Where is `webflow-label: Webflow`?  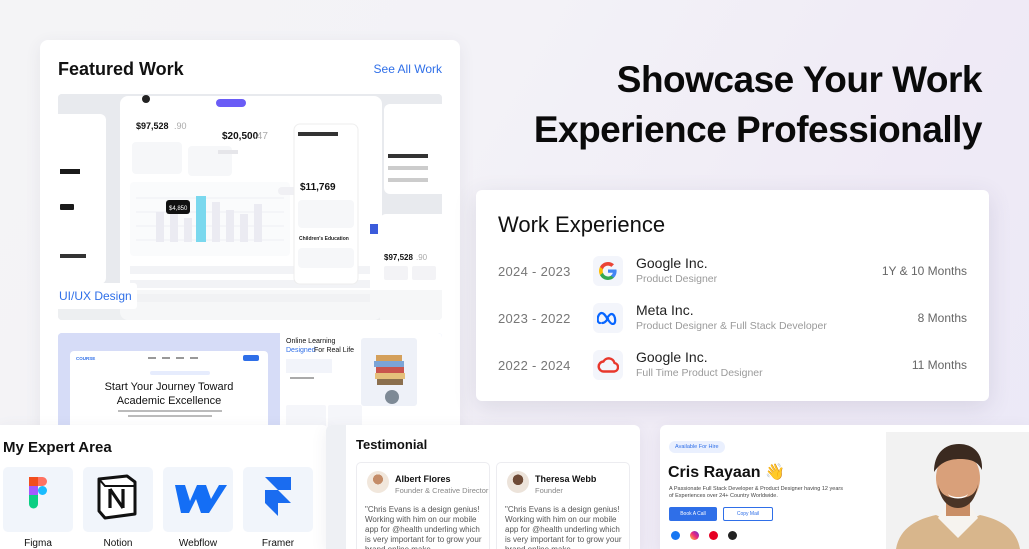
webflow-label: Webflow is located at coordinates (198, 543).